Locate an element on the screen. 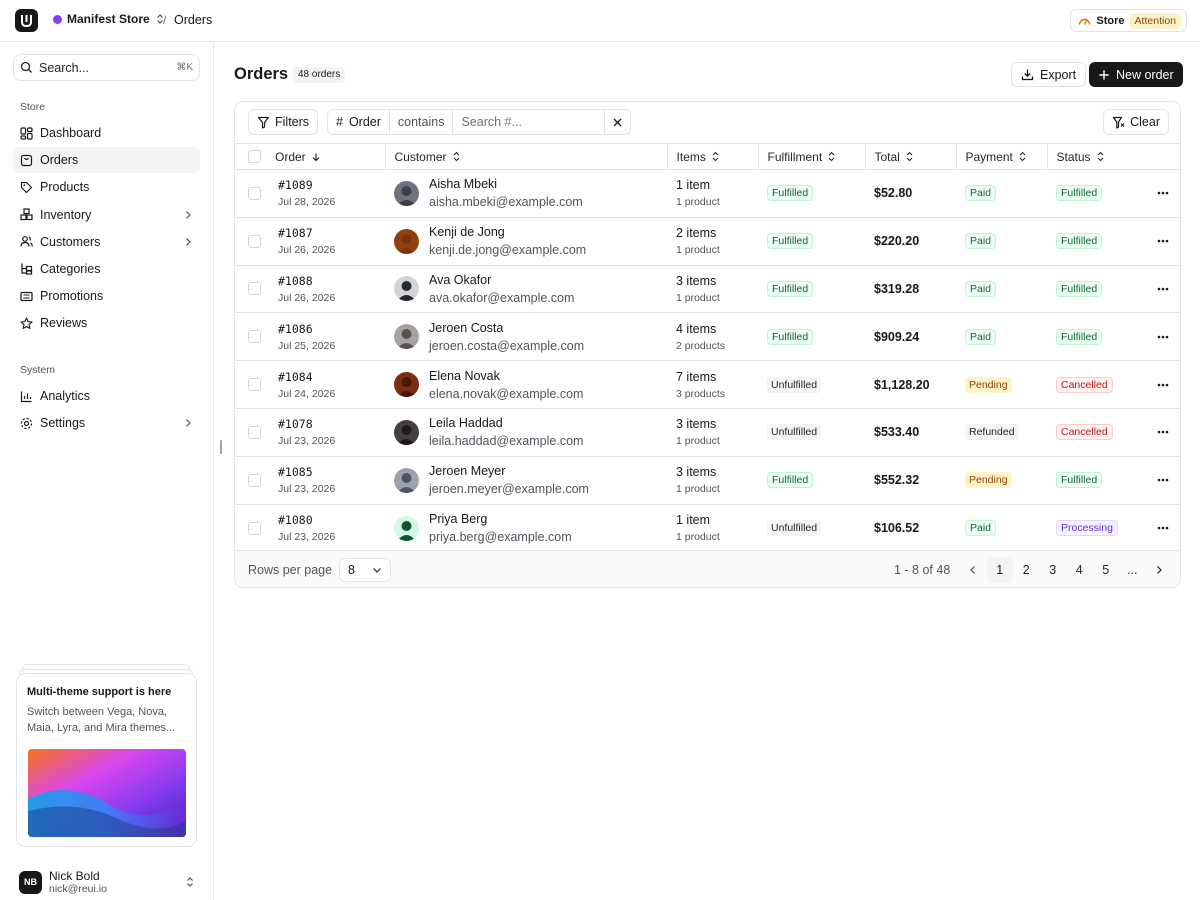 The image size is (1200, 900). promo-title: Multi-theme support is here is located at coordinates (99, 692).